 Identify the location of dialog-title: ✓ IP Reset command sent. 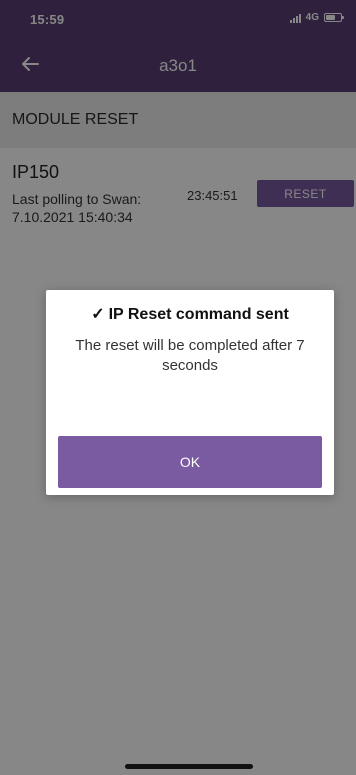
(190, 314).